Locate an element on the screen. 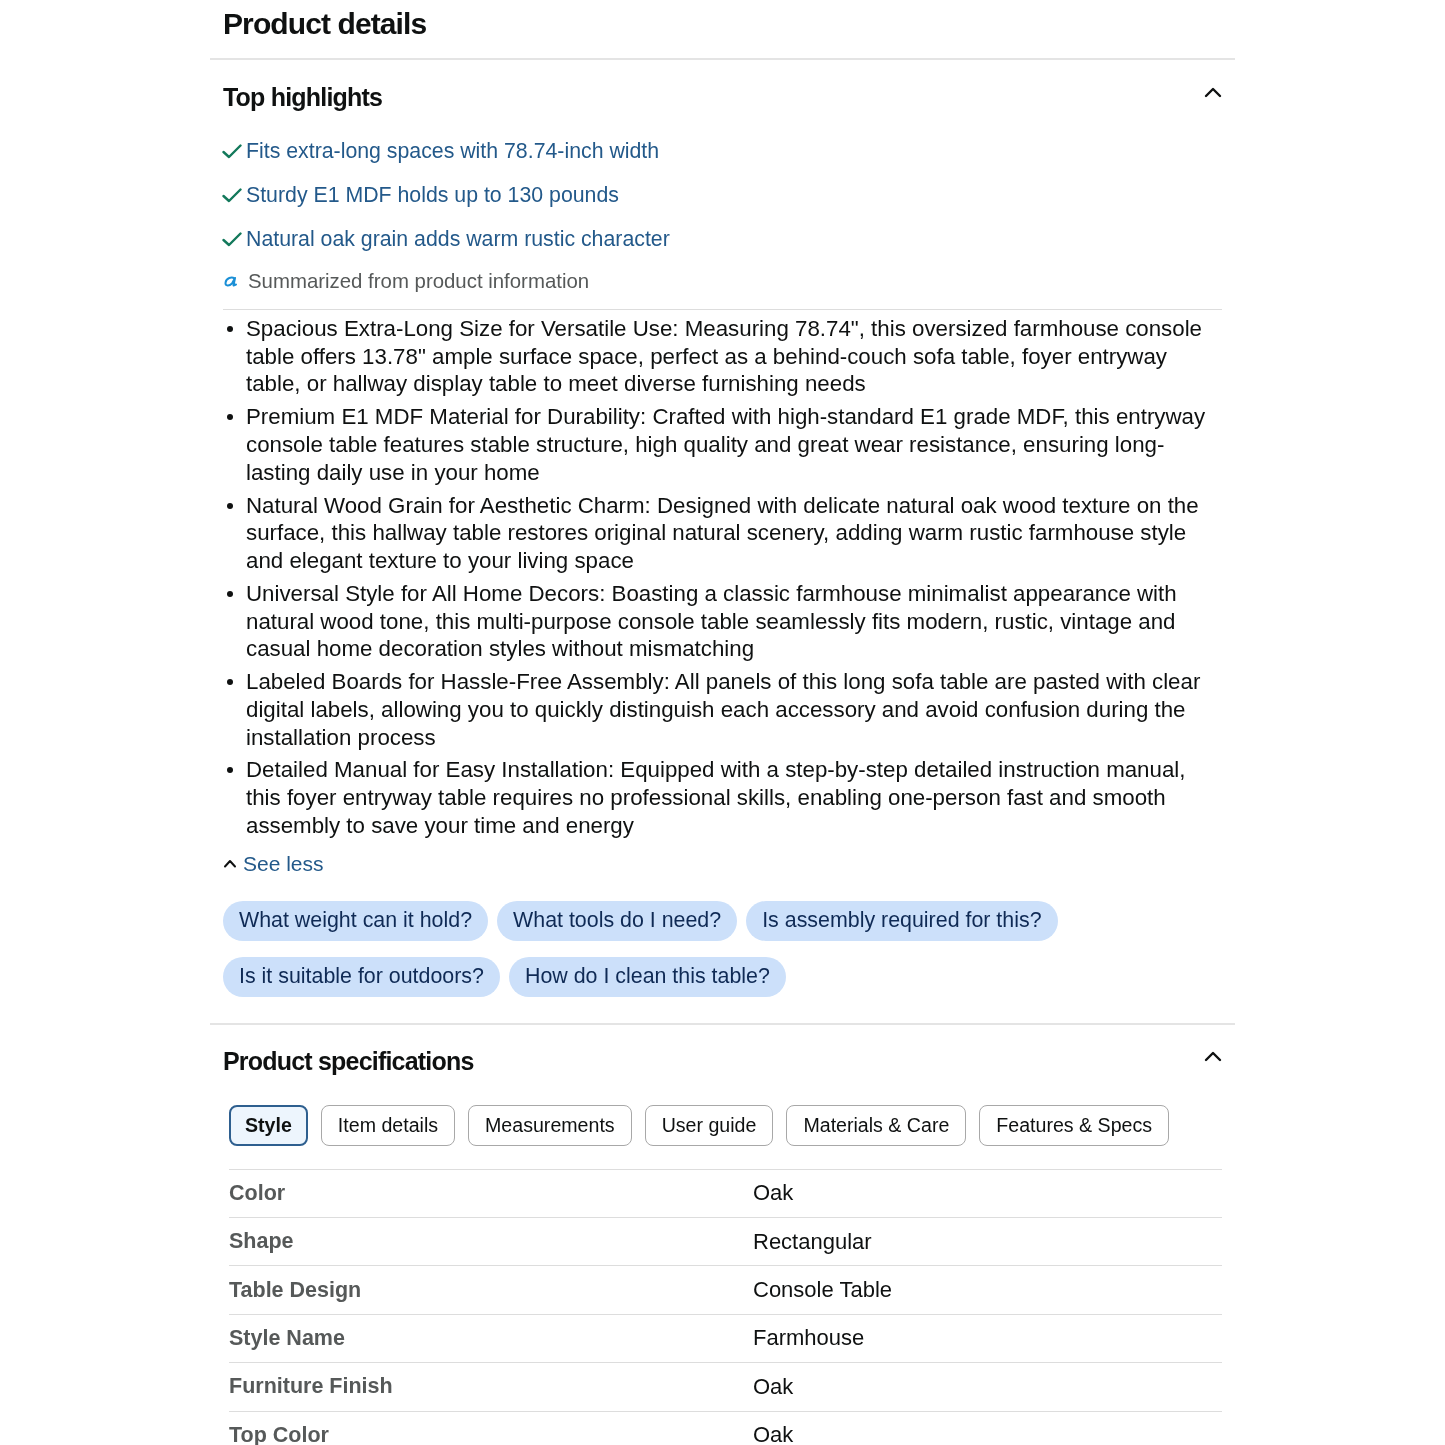 This screenshot has width=1445, height=1445. spec-value: Rectangular is located at coordinates (813, 1241).